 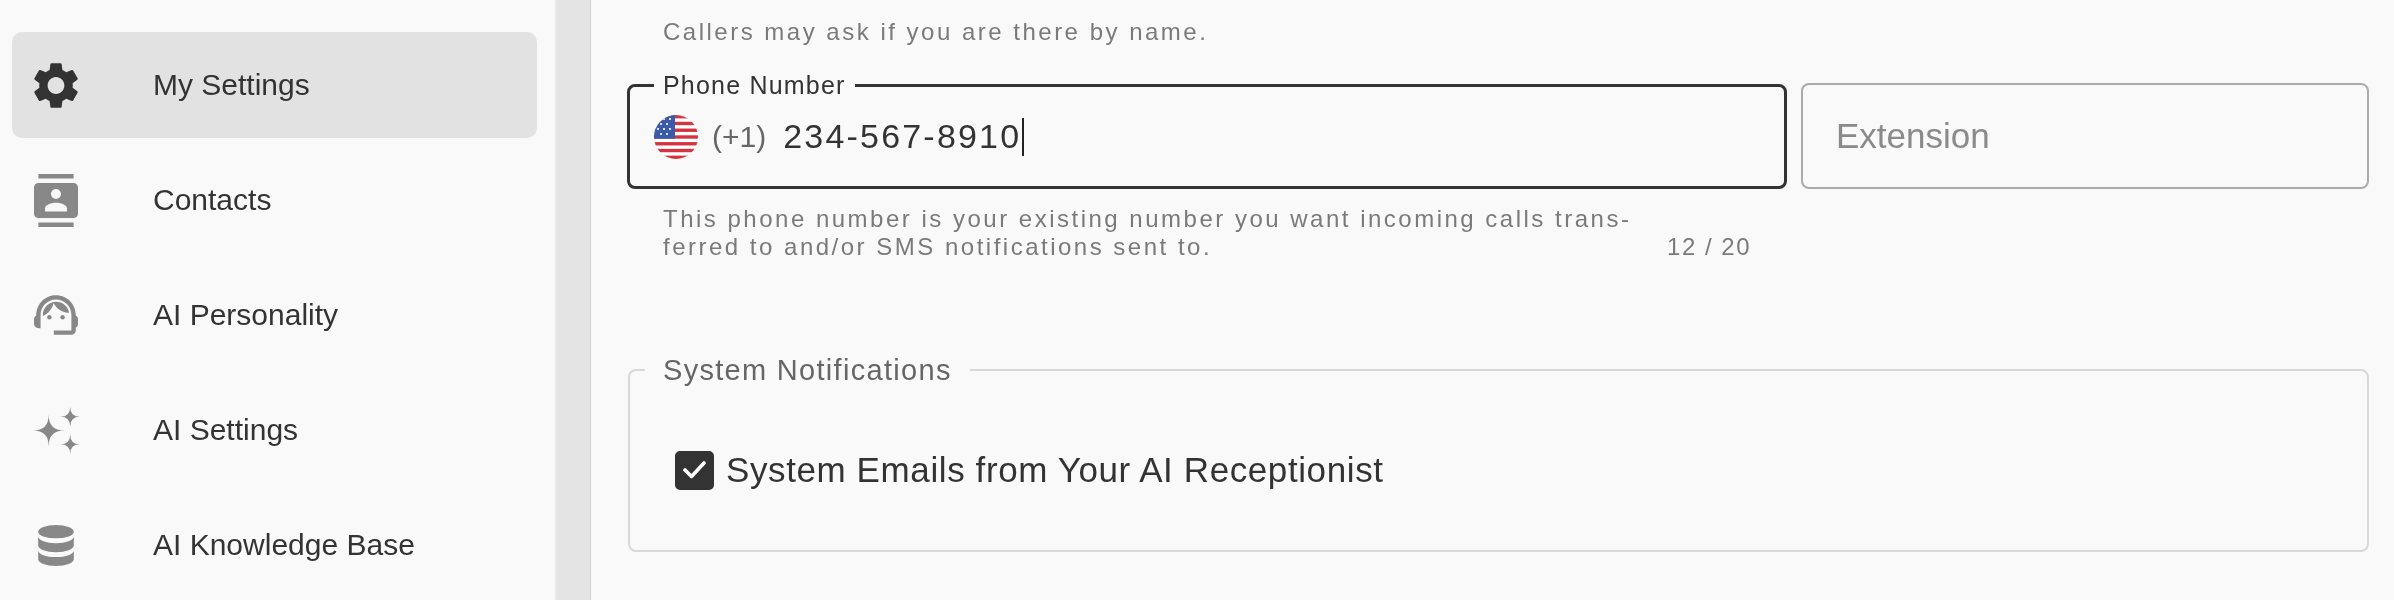 I want to click on country-code: (+1), so click(x=739, y=136).